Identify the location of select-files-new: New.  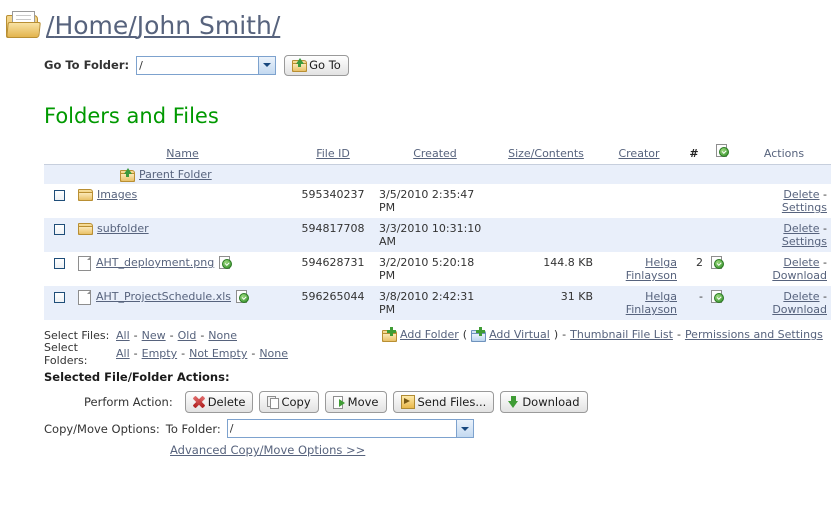
(154, 335).